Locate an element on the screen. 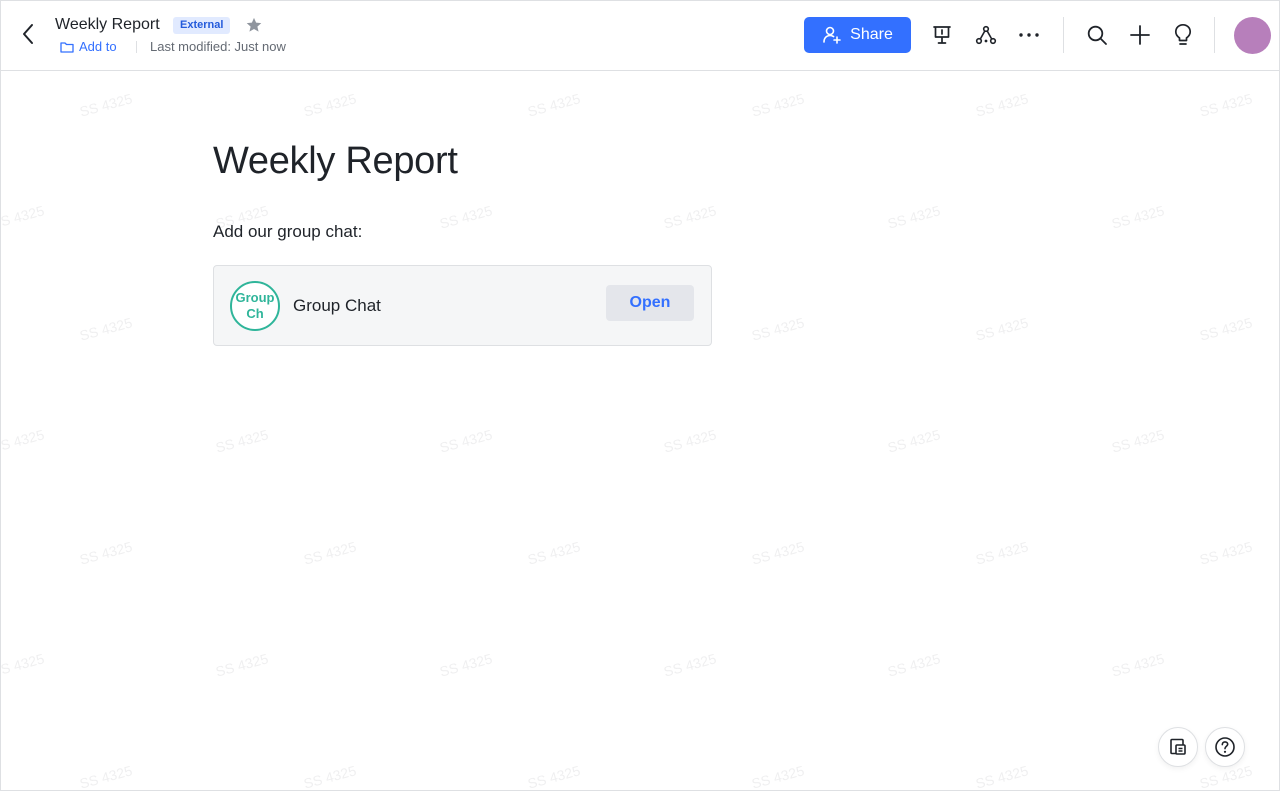 The width and height of the screenshot is (1280, 791). help-icon is located at coordinates (1225, 747).